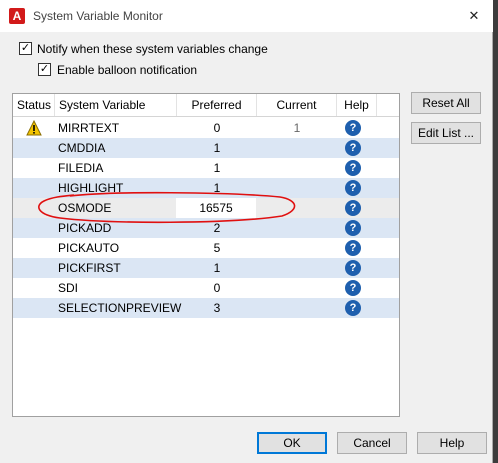 The width and height of the screenshot is (498, 463). What do you see at coordinates (246, 16) in the screenshot?
I see `title-bar: A System Variable Monitor ✕` at bounding box center [246, 16].